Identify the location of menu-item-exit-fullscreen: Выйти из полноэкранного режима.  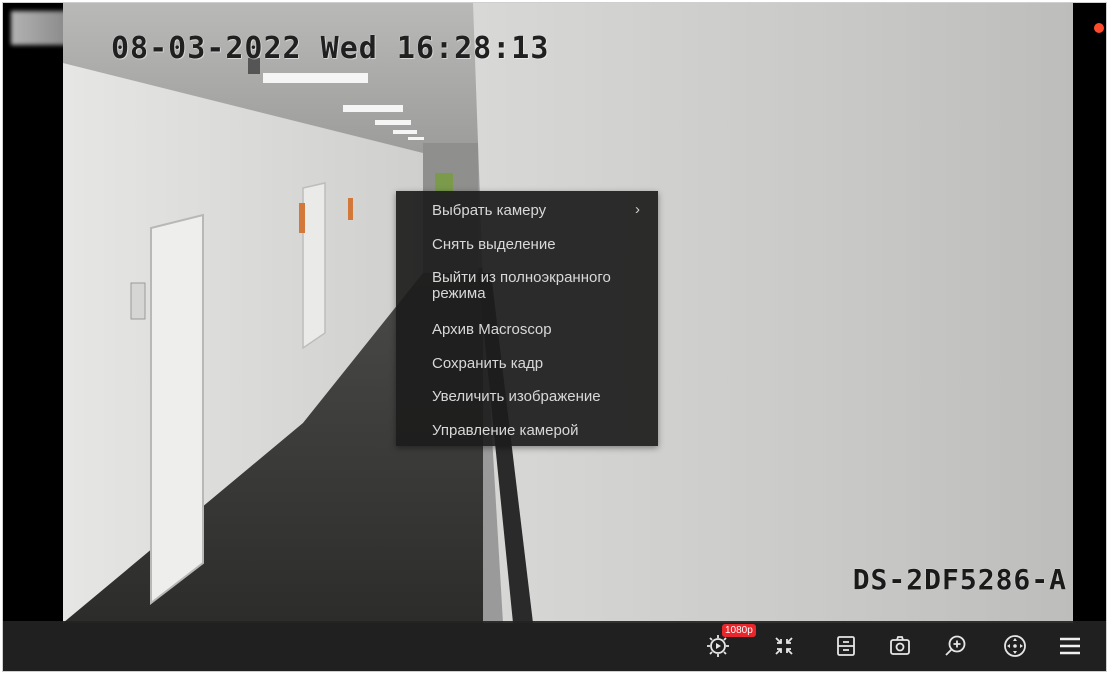
(539, 286).